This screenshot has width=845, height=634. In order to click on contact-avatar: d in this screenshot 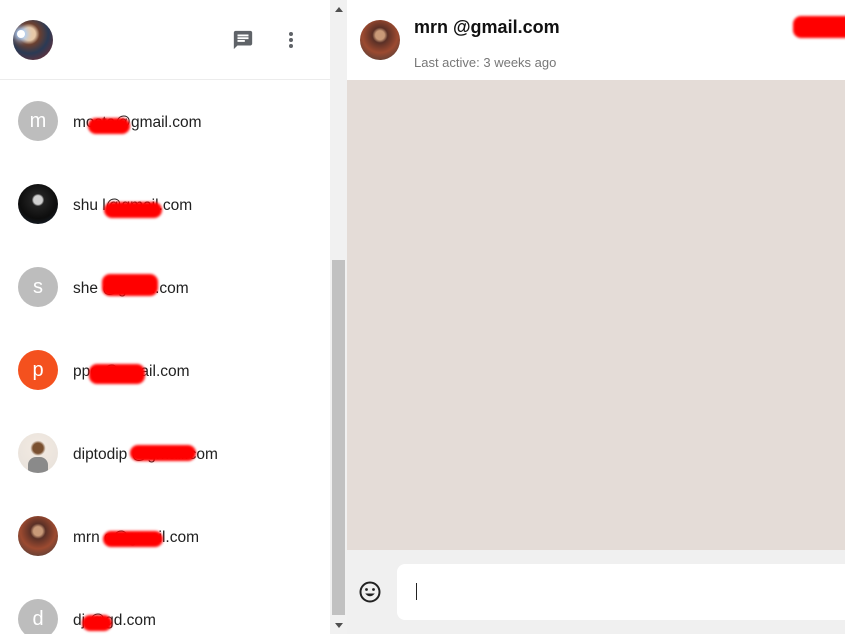, I will do `click(38, 616)`.